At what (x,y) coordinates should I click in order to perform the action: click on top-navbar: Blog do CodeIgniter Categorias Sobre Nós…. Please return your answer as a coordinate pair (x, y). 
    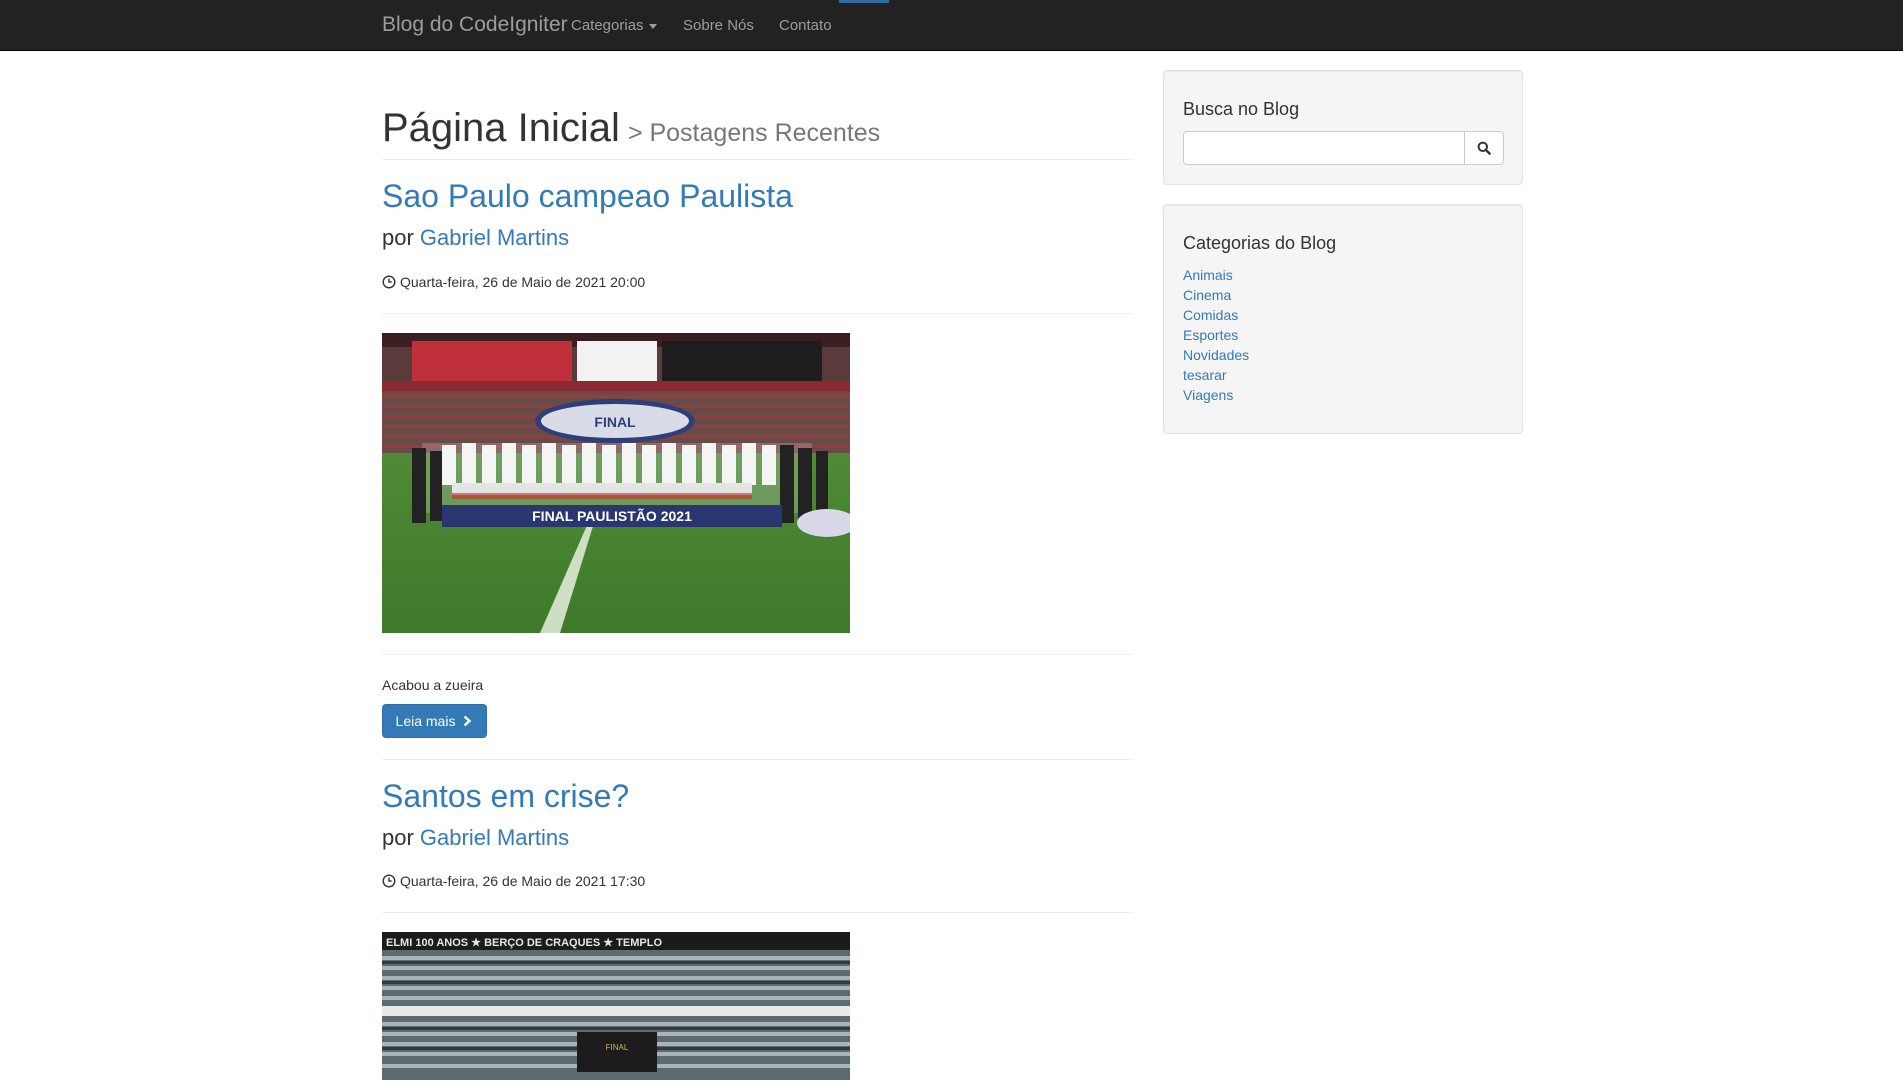
    Looking at the image, I should click on (951, 25).